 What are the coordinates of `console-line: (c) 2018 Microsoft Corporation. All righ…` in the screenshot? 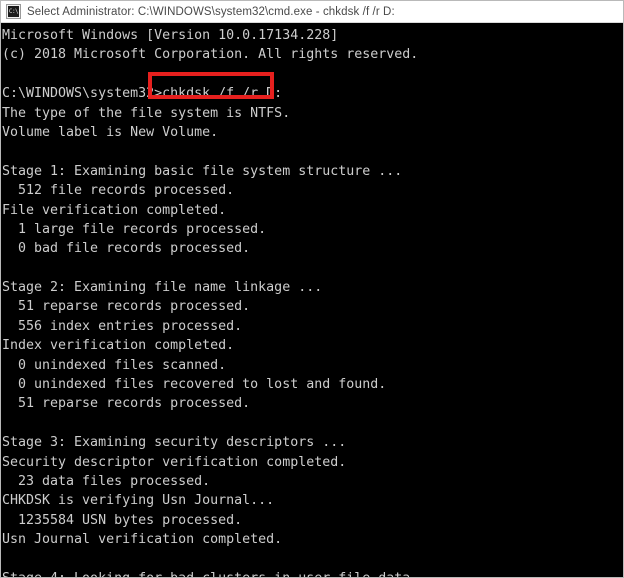 It's located at (210, 55).